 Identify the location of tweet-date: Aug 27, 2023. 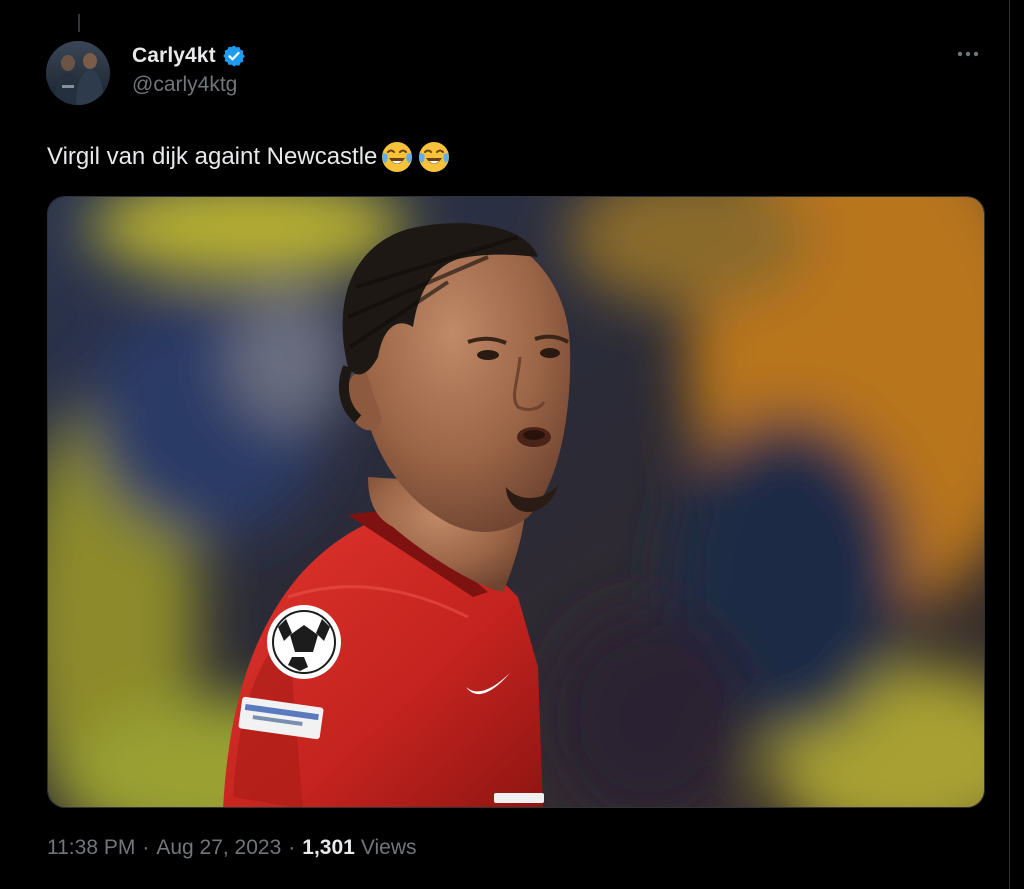
(218, 848).